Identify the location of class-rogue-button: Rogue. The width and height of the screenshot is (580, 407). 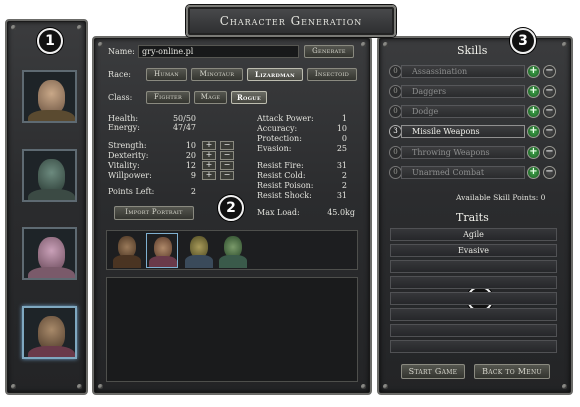
(249, 97).